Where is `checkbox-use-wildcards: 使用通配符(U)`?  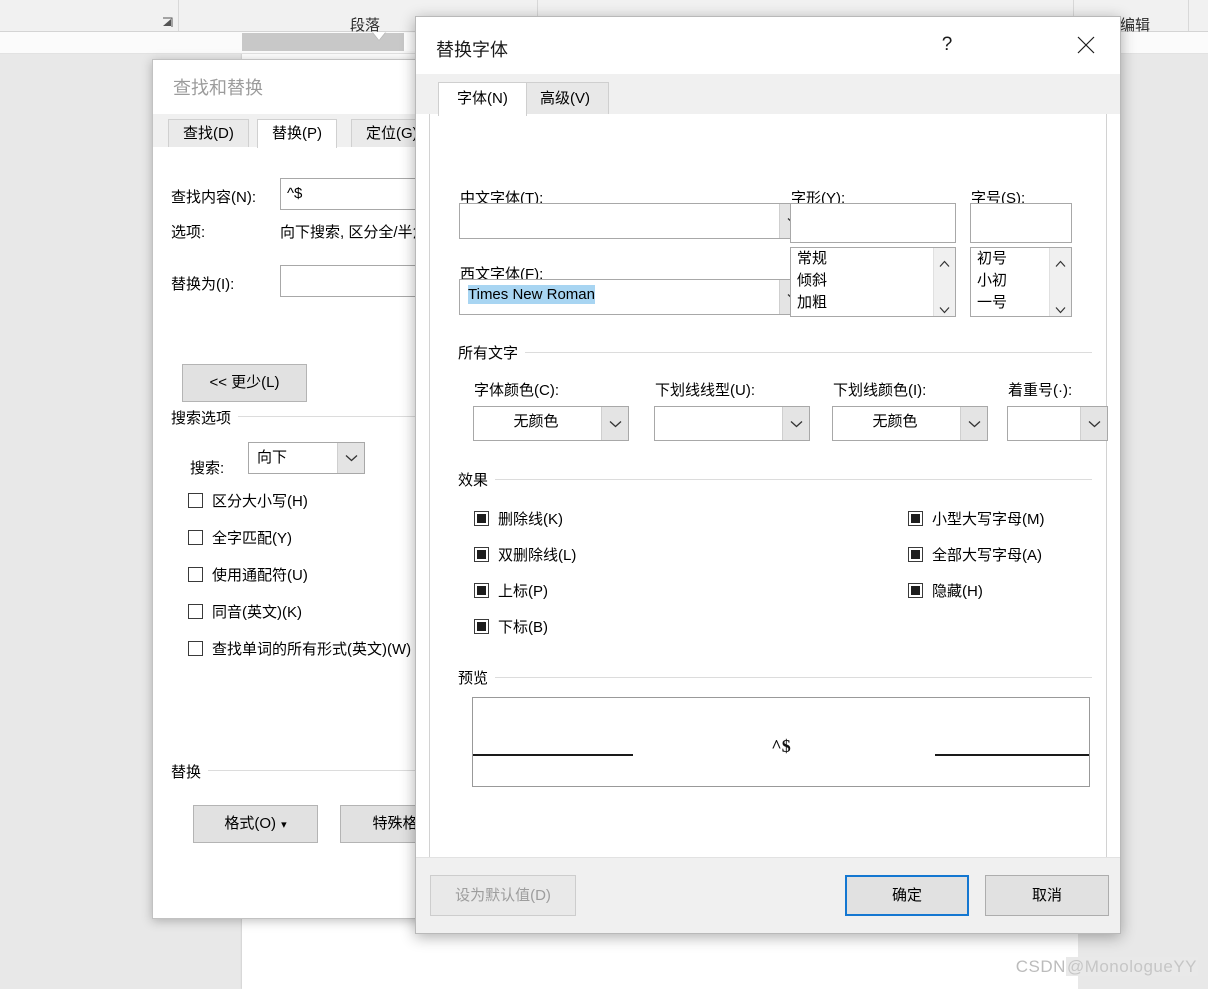 checkbox-use-wildcards: 使用通配符(U) is located at coordinates (248, 574).